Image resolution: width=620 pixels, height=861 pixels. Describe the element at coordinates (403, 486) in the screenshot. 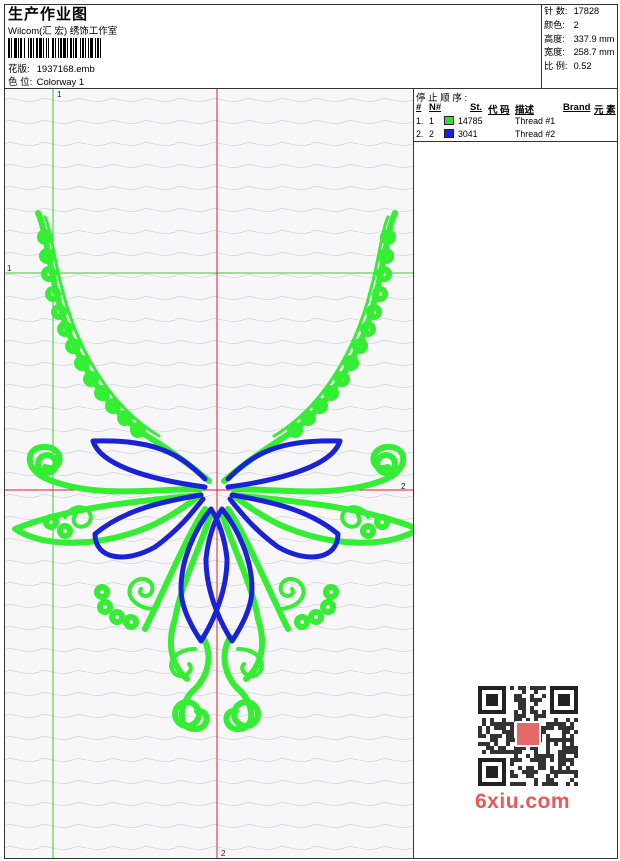

I see `red-horizontal-axis-mark: 2` at that location.